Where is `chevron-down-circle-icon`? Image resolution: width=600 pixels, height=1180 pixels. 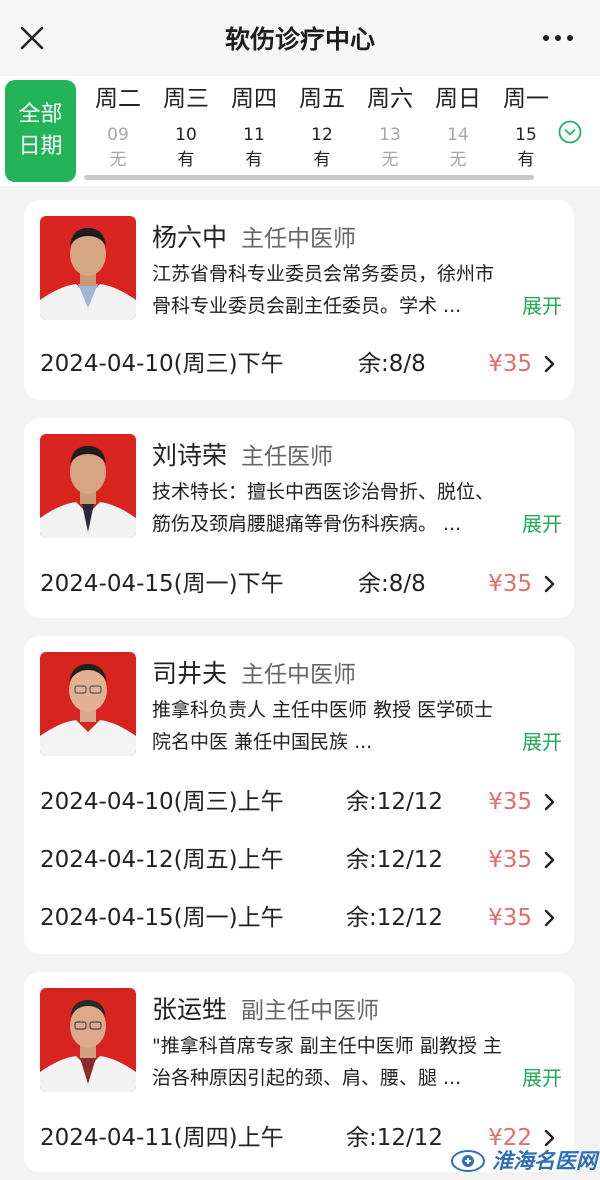 chevron-down-circle-icon is located at coordinates (570, 132).